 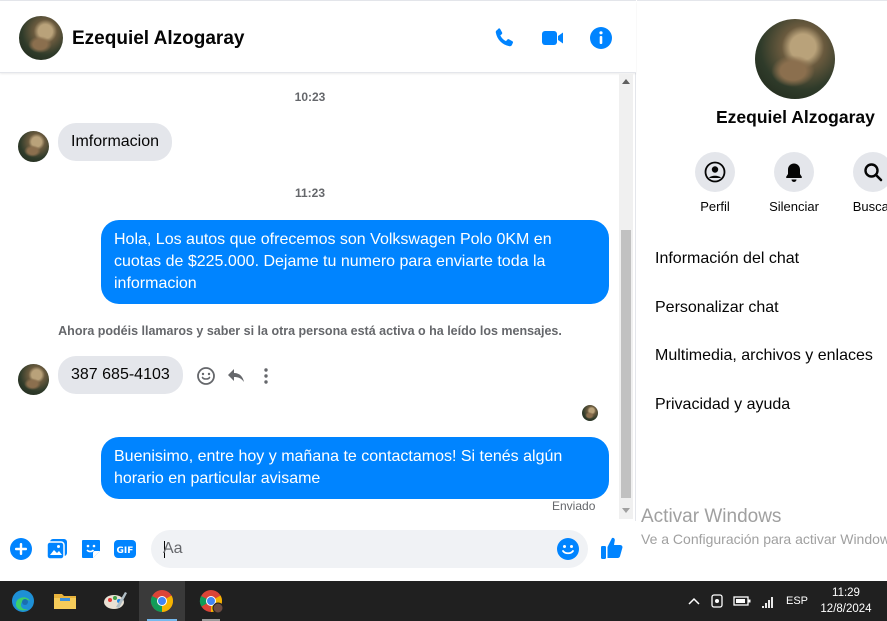 I want to click on sticker-icon, so click(x=91, y=549).